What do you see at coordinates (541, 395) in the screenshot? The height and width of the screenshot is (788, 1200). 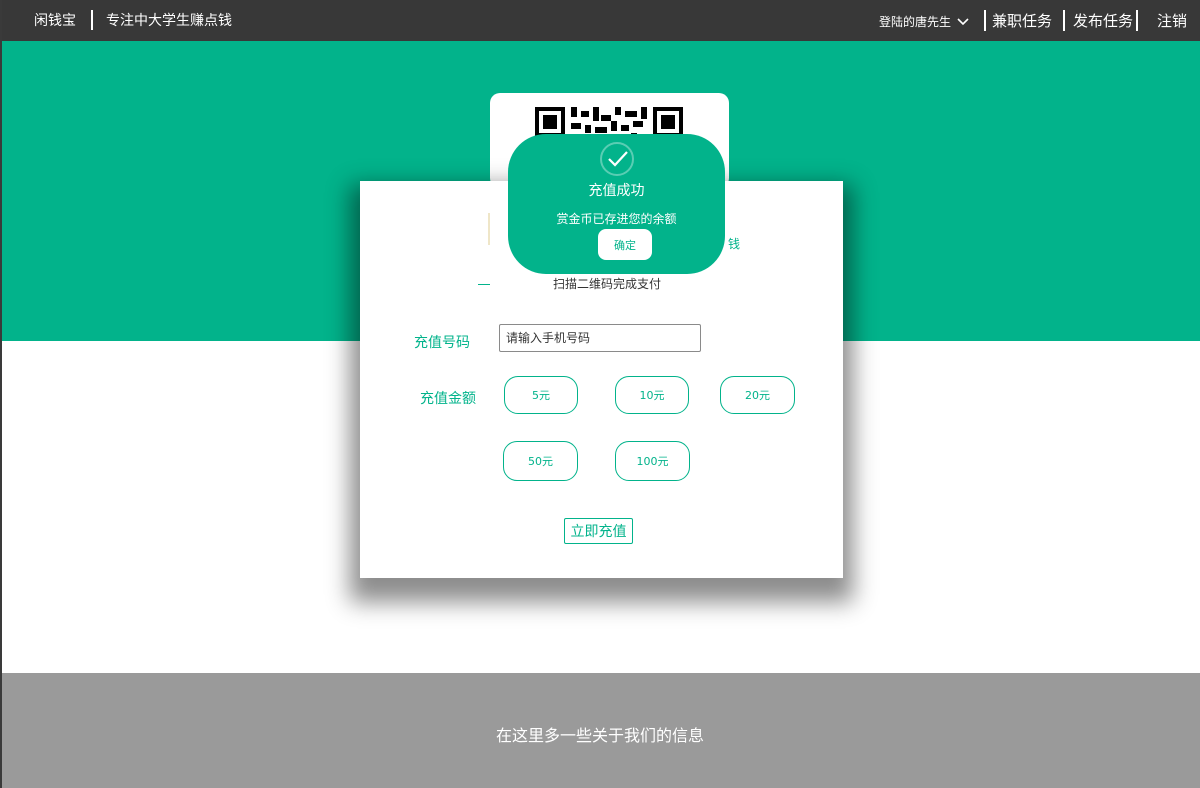 I see `amount-option-5: 5元` at bounding box center [541, 395].